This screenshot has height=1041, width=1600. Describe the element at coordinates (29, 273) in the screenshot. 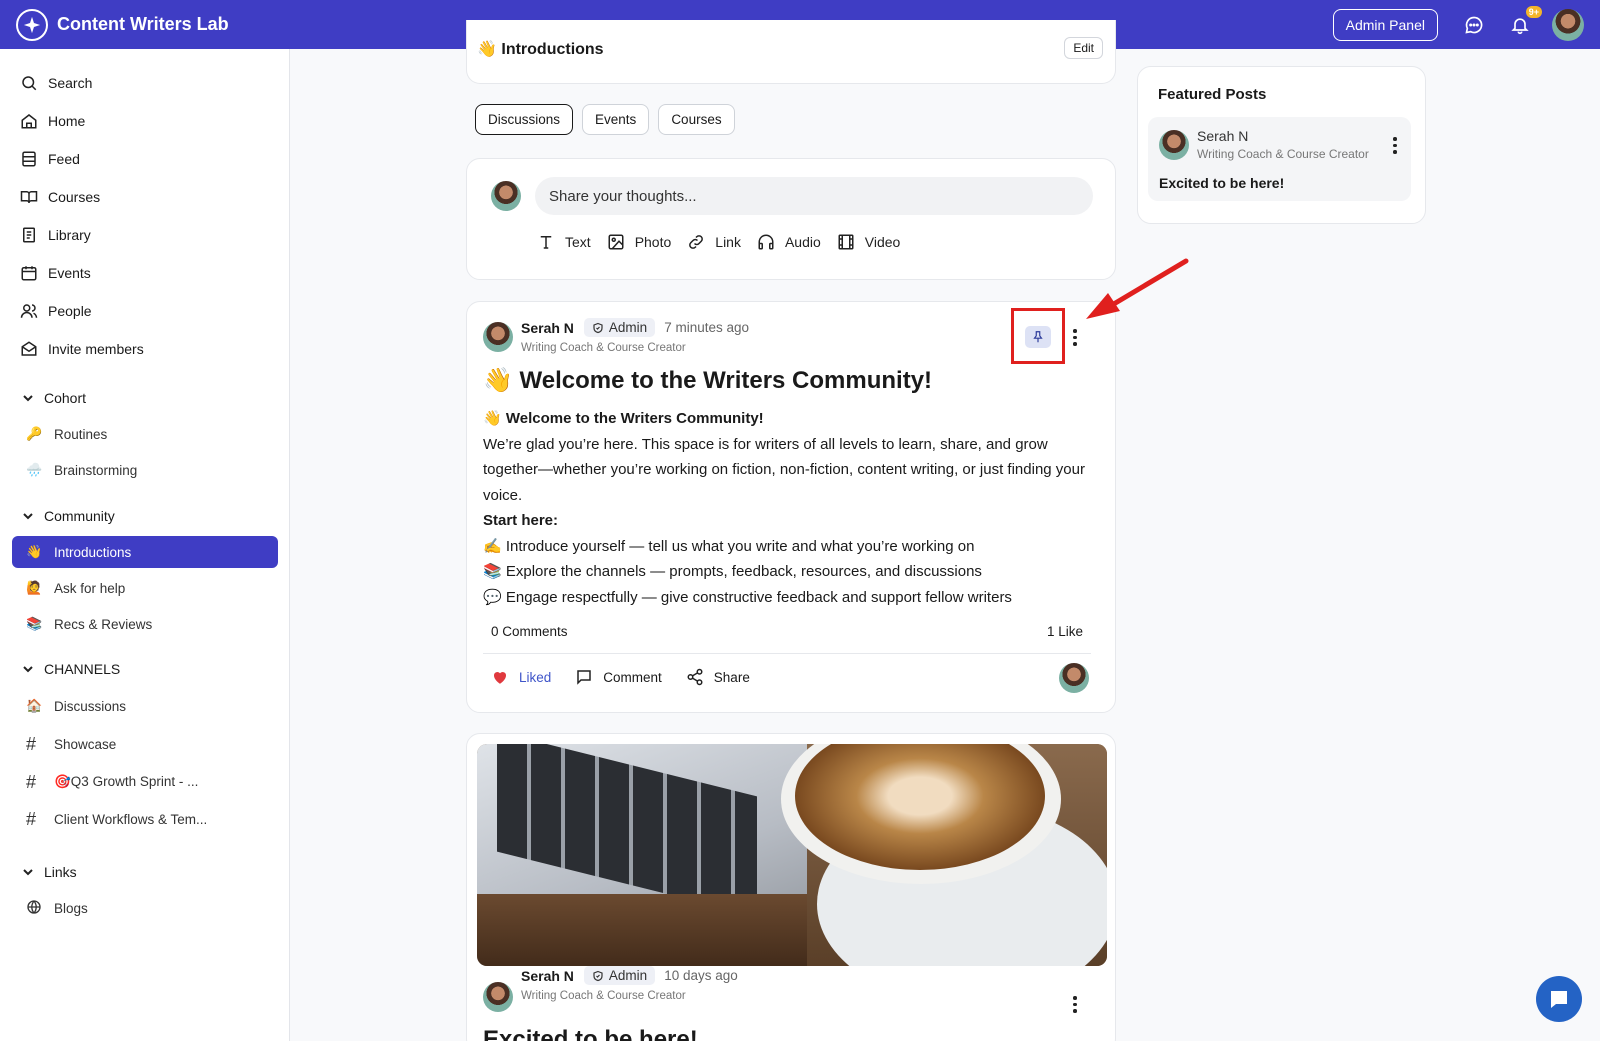

I see `calendar-icon` at that location.